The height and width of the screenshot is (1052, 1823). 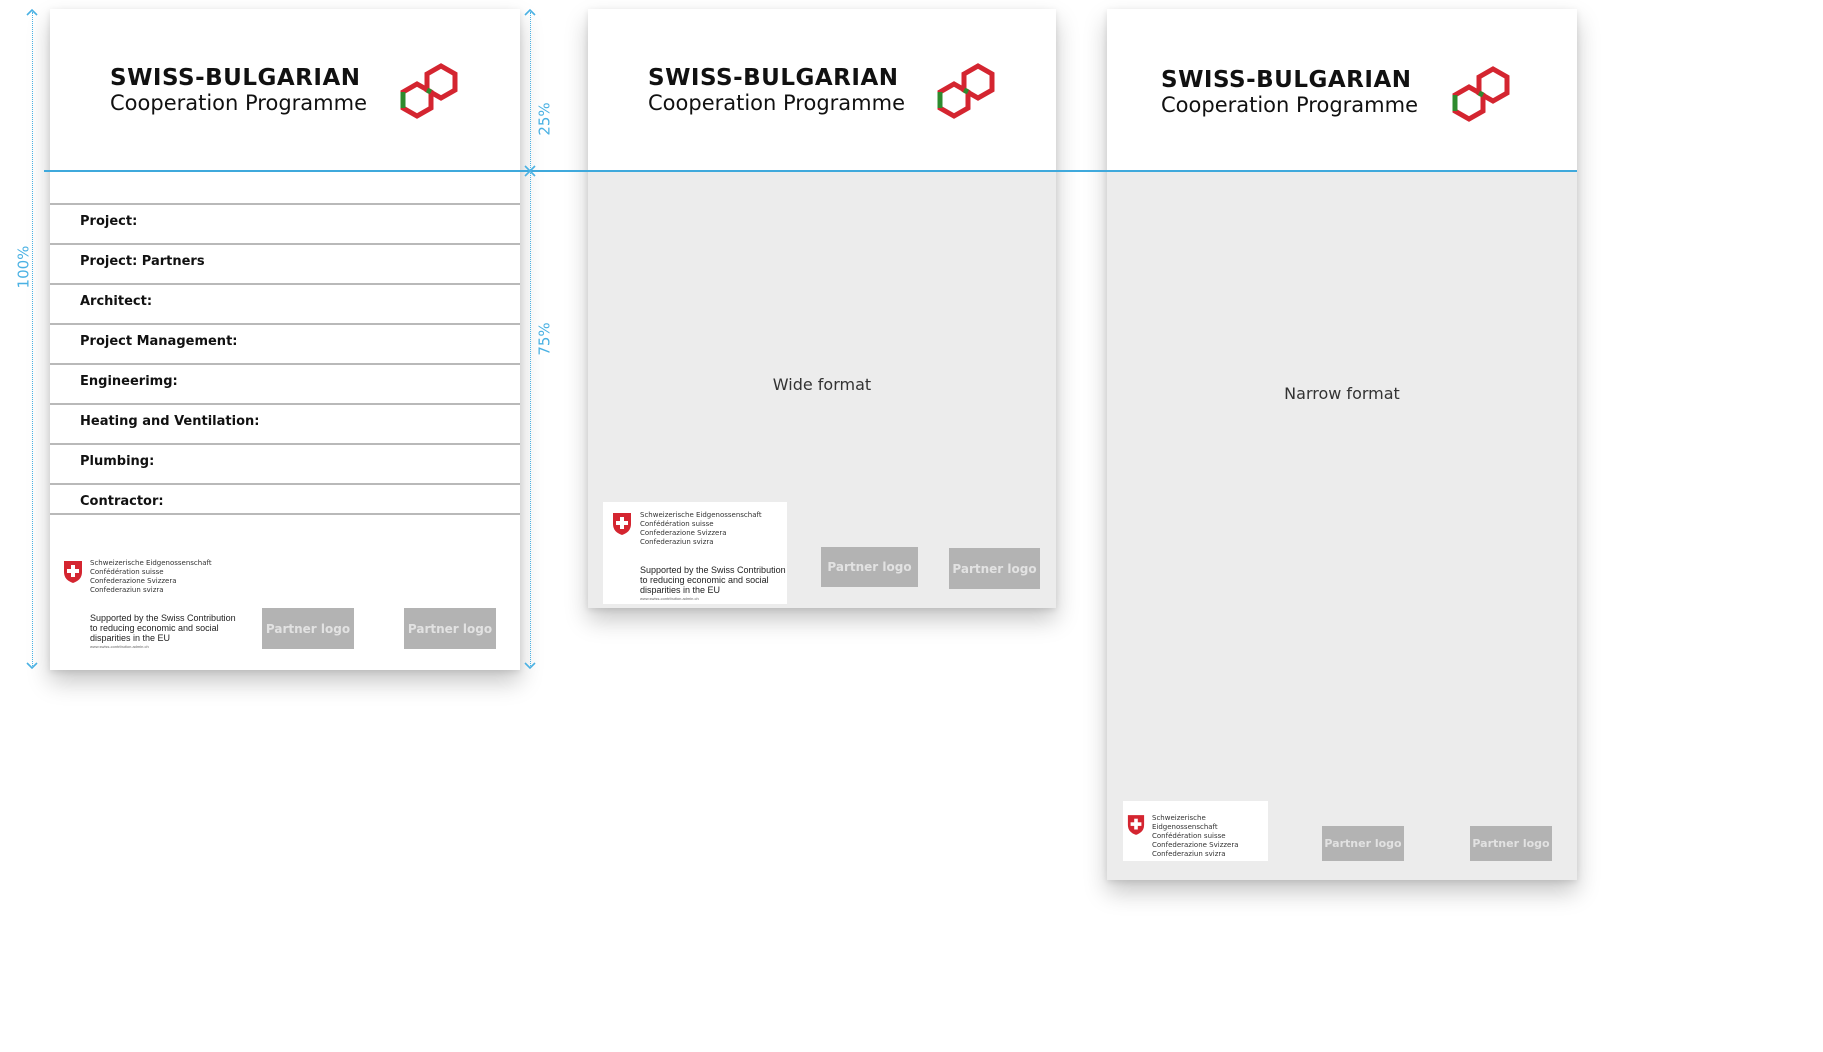 I want to click on narrow-format-label: Narrow format, so click(x=1342, y=393).